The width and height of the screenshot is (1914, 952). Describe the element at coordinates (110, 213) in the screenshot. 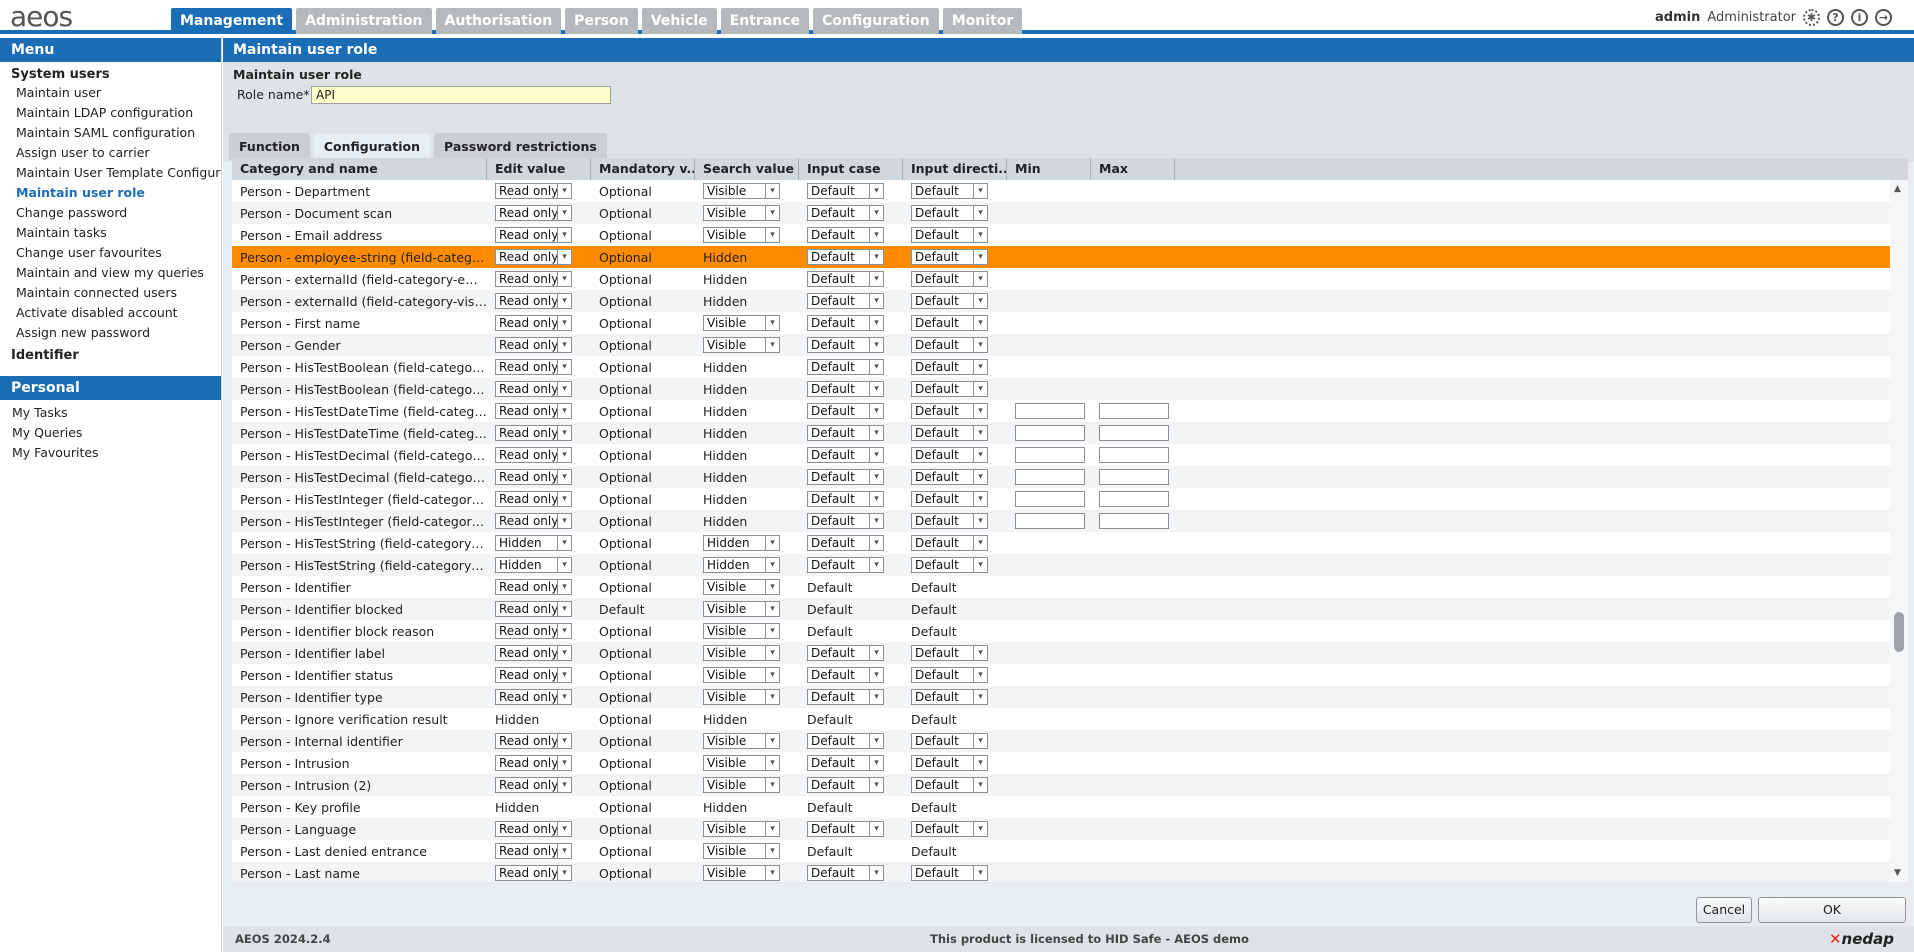

I see `sidebar-item-change-password: Change password` at that location.